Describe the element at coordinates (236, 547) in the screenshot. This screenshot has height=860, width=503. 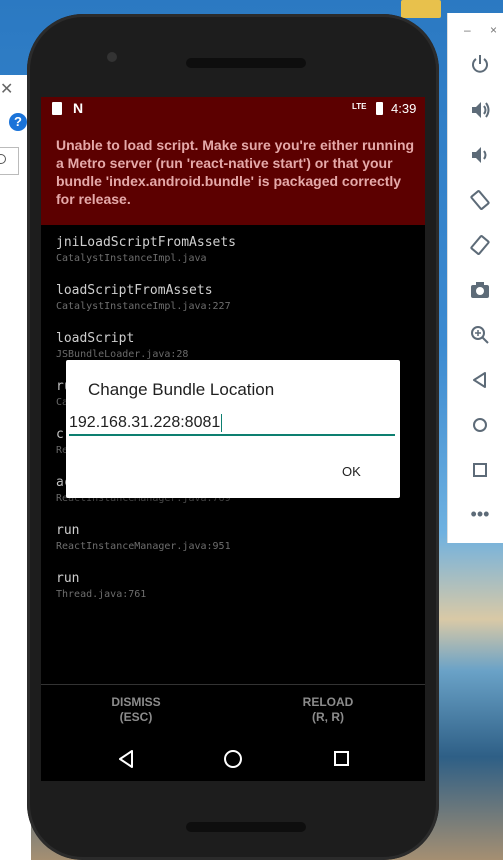
I see `stack-frame: run ReactInstanceManager.java:951` at that location.